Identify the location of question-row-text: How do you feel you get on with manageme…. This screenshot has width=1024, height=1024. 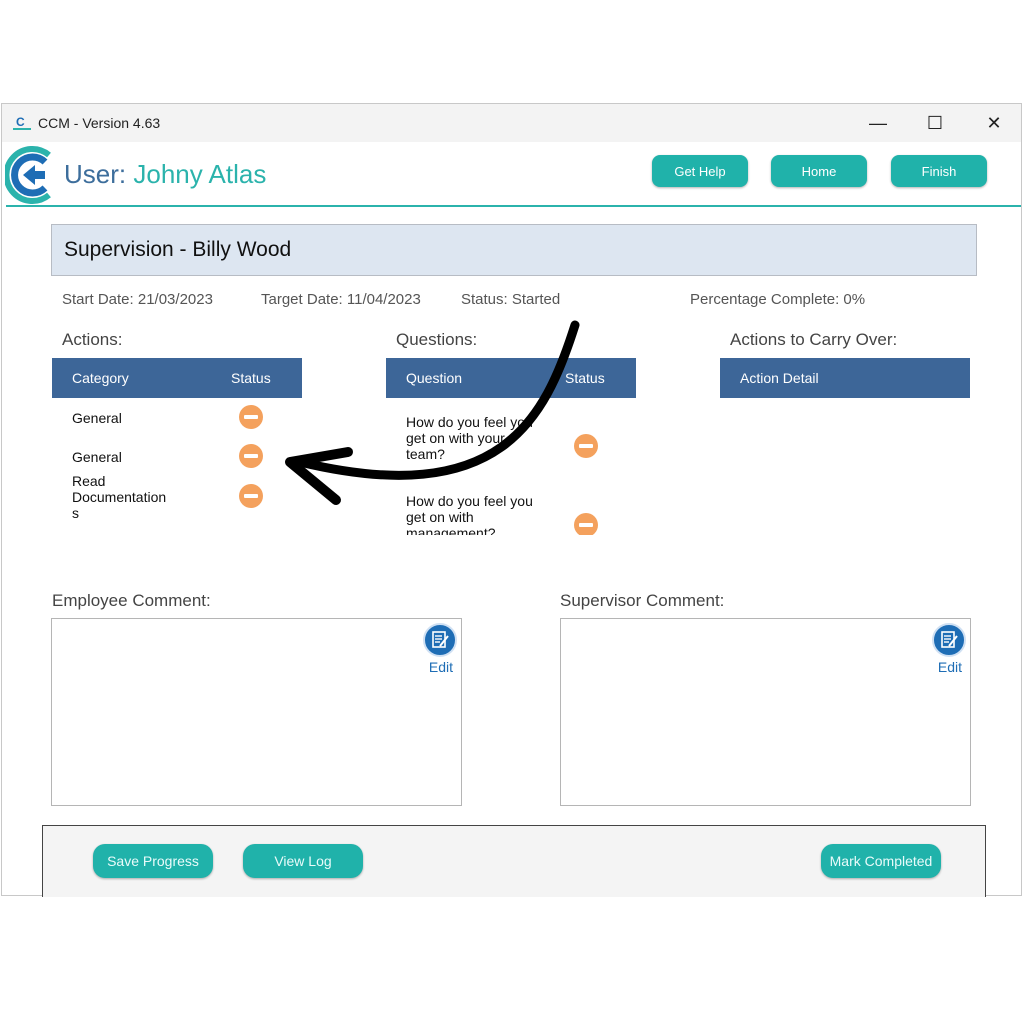
(469, 514).